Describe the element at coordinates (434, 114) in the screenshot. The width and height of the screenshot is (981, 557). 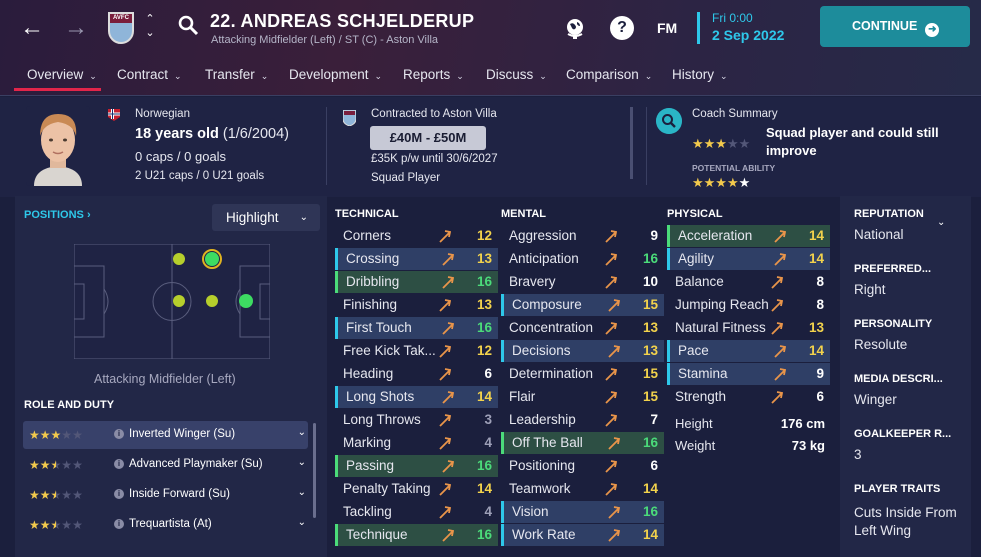
I see `contract-club: Contracted to Aston Villa` at that location.